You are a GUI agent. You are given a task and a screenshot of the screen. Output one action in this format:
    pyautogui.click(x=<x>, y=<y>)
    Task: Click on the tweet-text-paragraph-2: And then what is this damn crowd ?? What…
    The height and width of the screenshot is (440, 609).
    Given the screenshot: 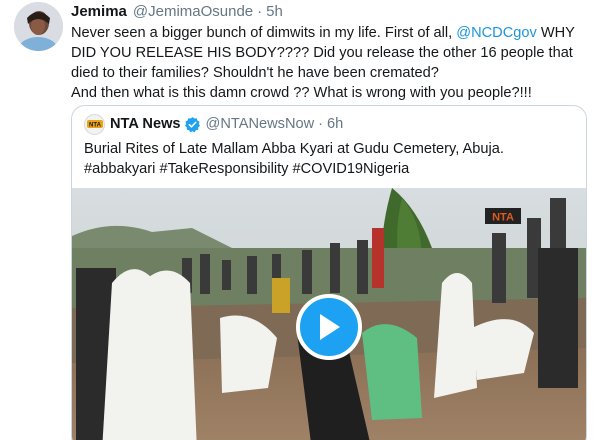 What is the action you would take?
    pyautogui.click(x=301, y=93)
    